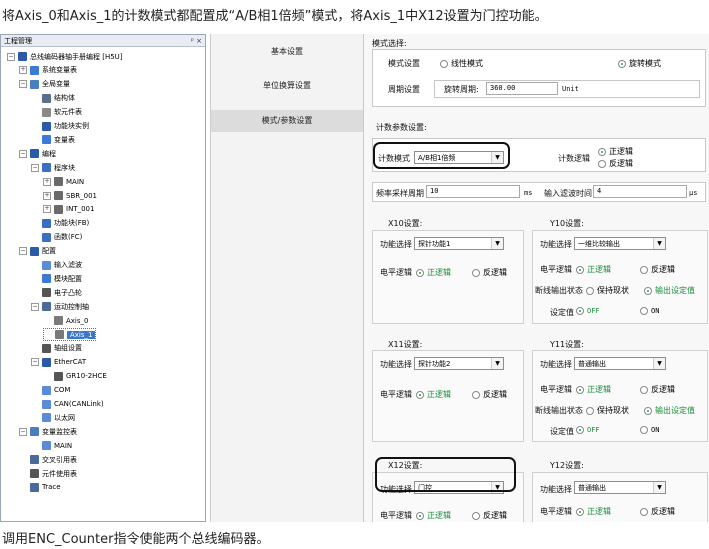  What do you see at coordinates (80, 209) in the screenshot?
I see `tree-item-label: INT_001` at bounding box center [80, 209].